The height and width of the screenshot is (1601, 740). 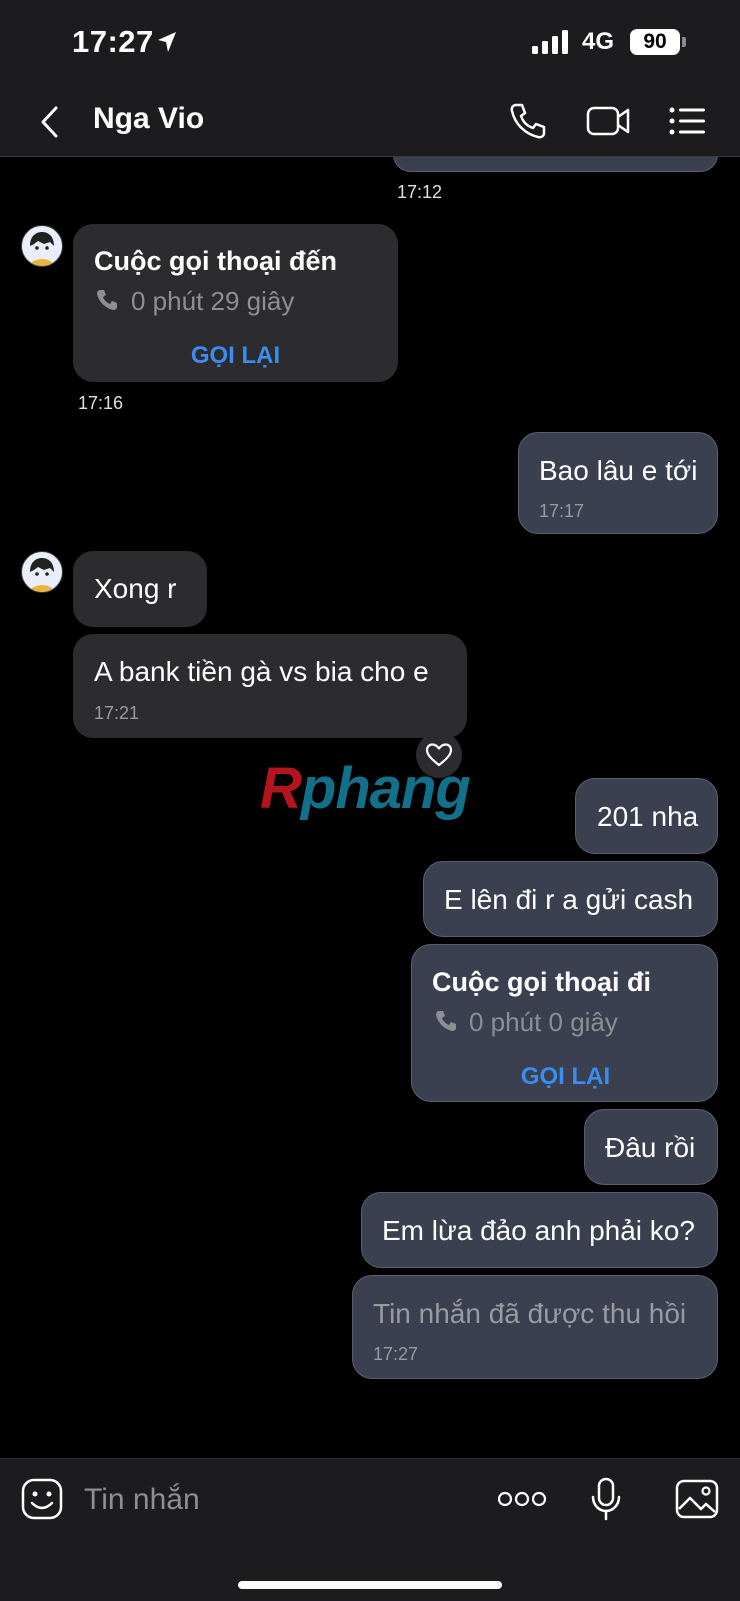 What do you see at coordinates (261, 671) in the screenshot?
I see `message-text: A bank tiền gà vs bia cho e` at bounding box center [261, 671].